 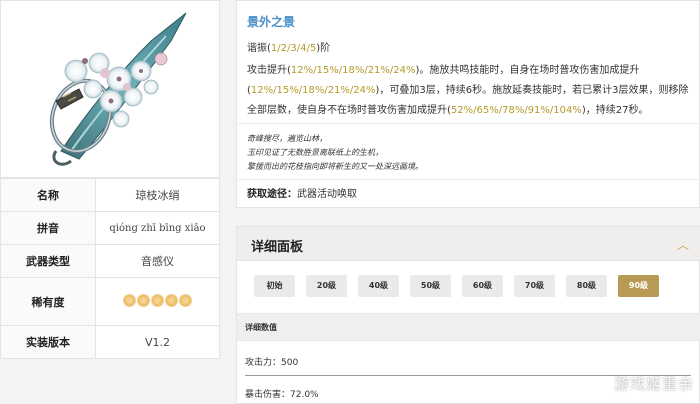 What do you see at coordinates (586, 286) in the screenshot?
I see `level-tab-80: 80级` at bounding box center [586, 286].